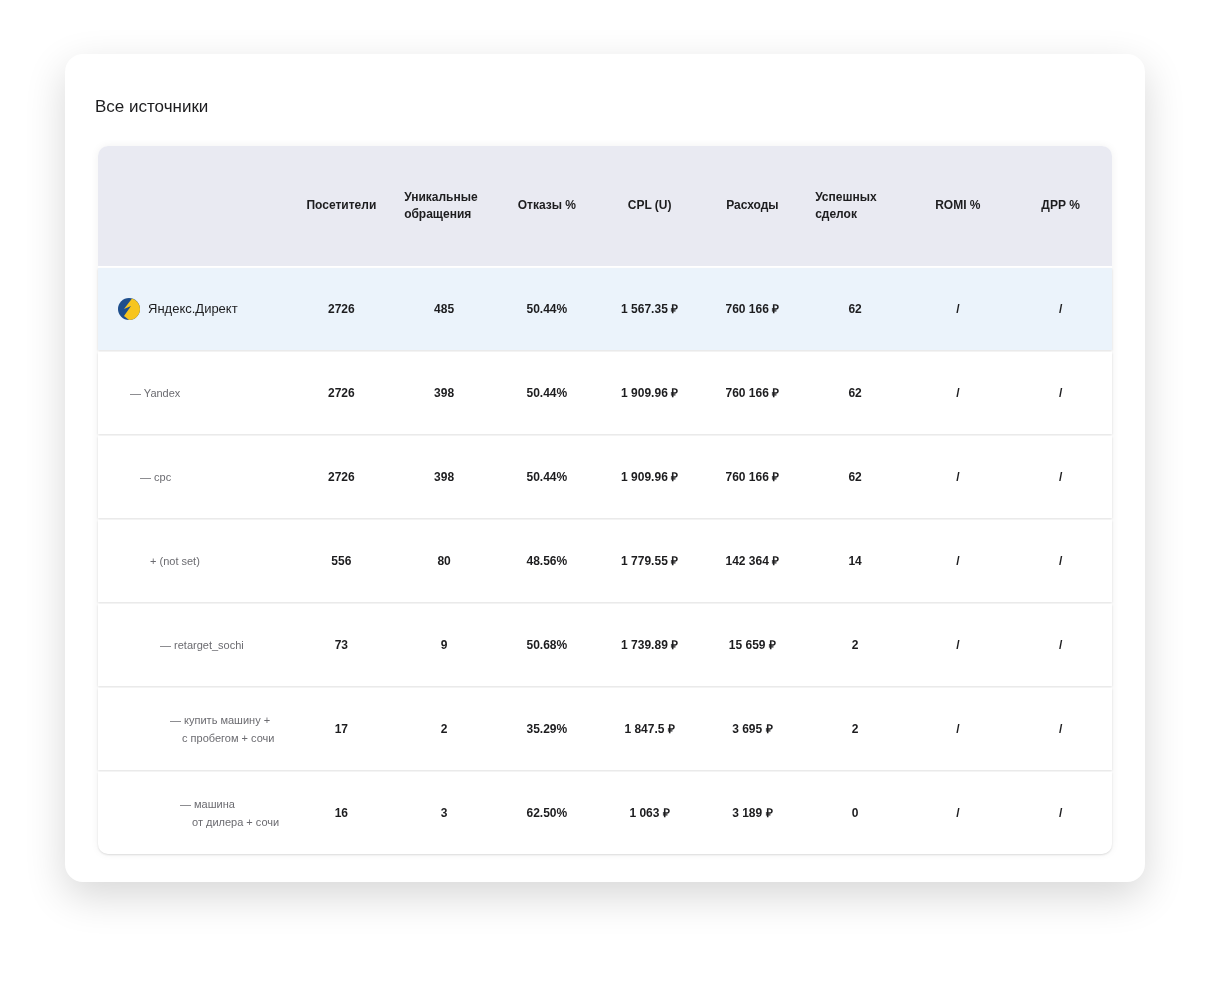  What do you see at coordinates (444, 561) in the screenshot?
I see `table-cell-text: 80` at bounding box center [444, 561].